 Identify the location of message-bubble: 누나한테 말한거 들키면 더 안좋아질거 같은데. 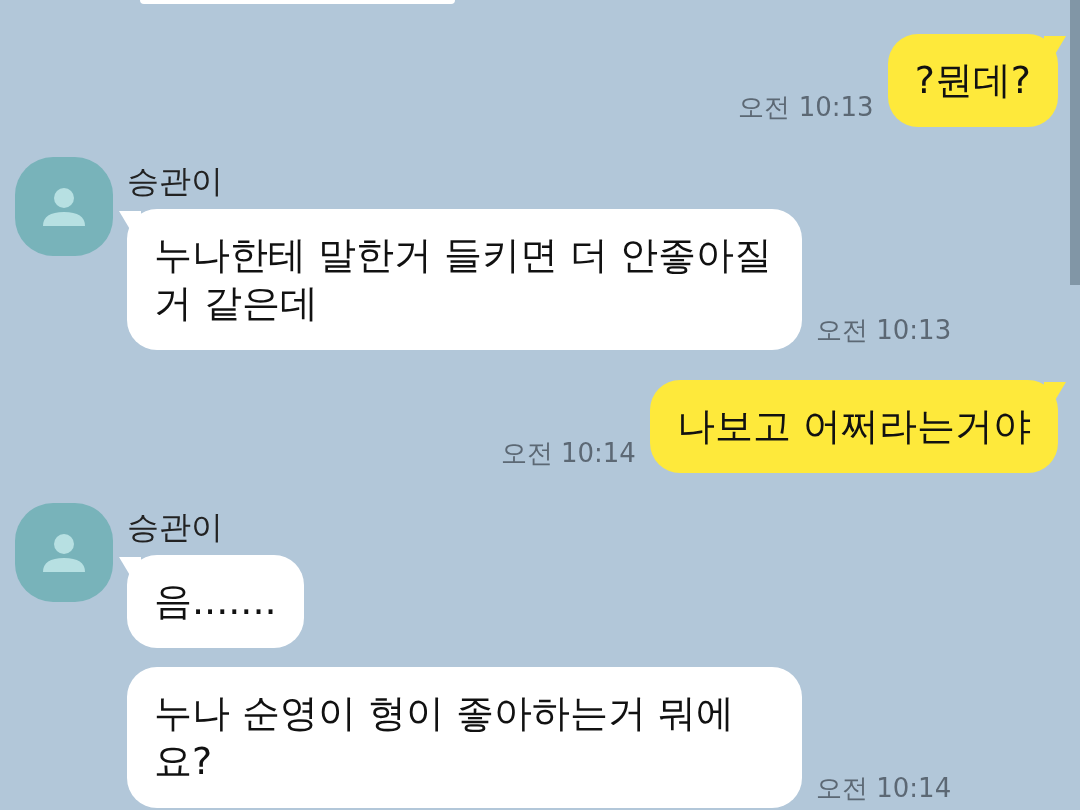
(464, 279).